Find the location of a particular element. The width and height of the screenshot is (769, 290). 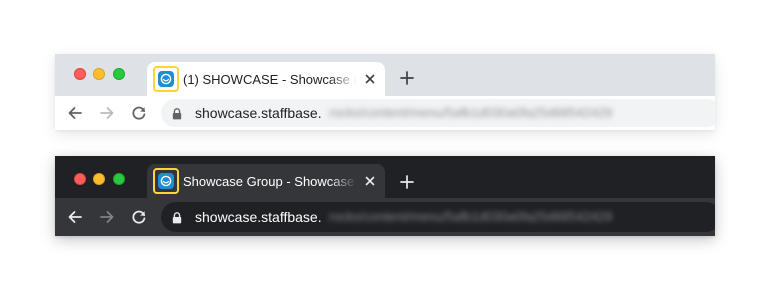

browser-tab-active: (1) SHOWCASE - Showcase Inc is located at coordinates (266, 79).